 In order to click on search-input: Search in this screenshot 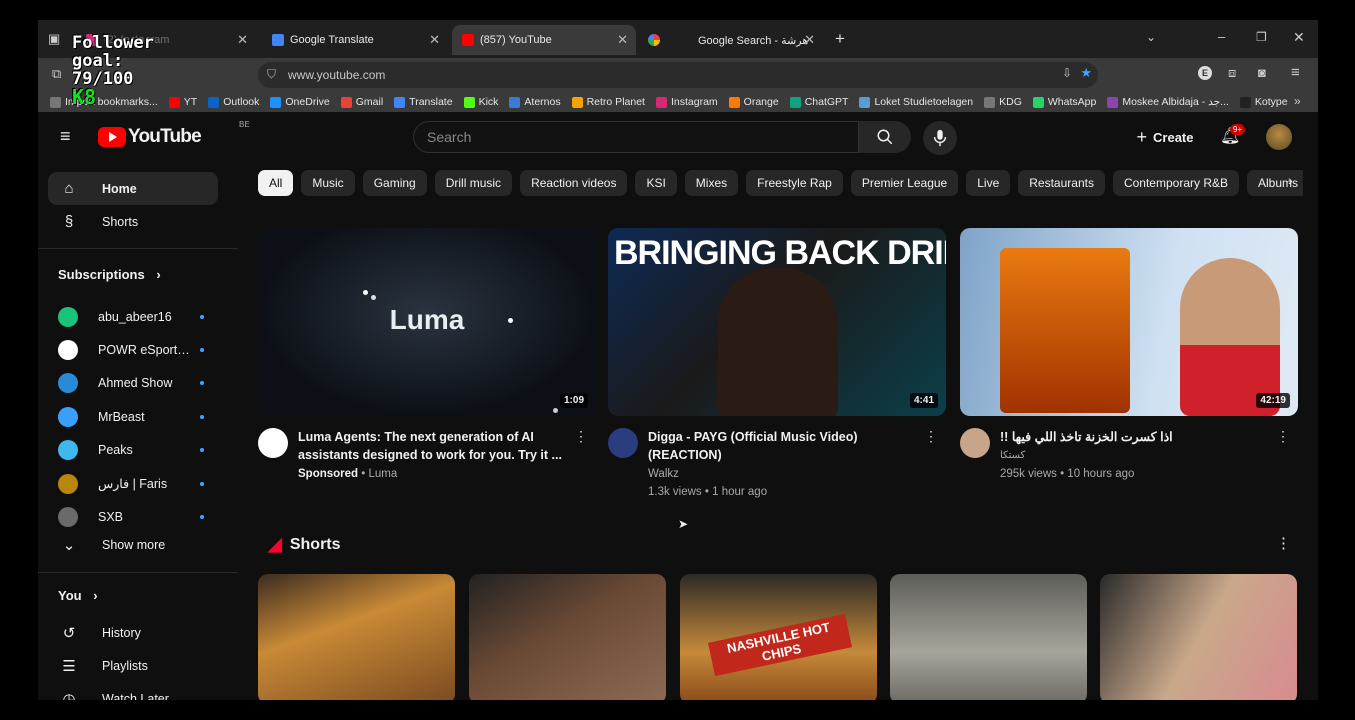, I will do `click(636, 137)`.